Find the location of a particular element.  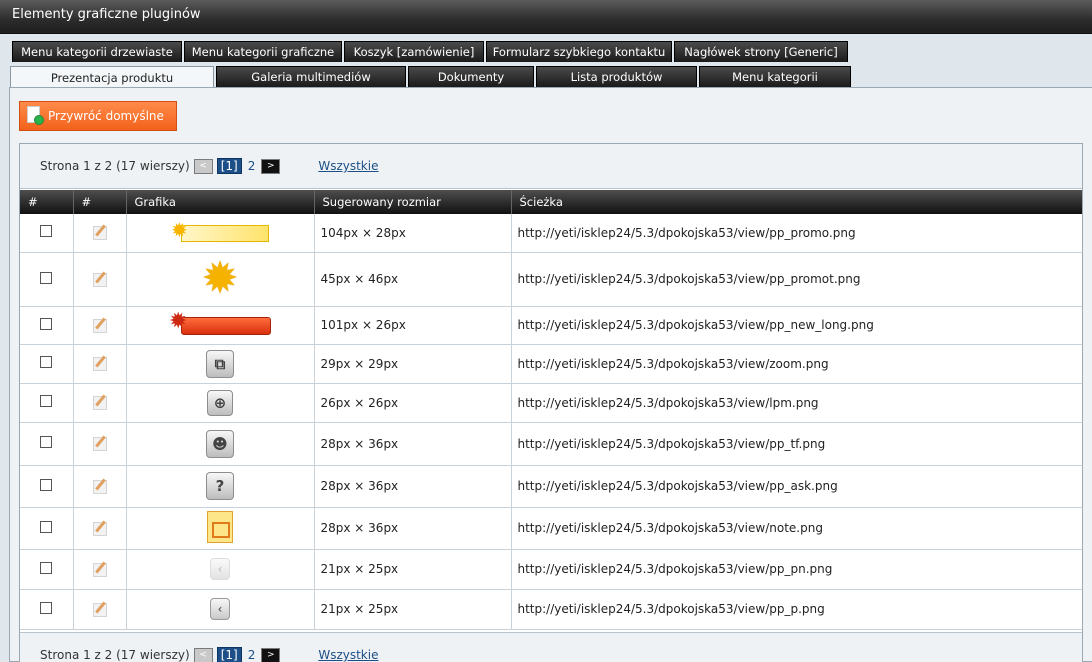

tab-menu-kategorii-drzewiaste: Menu kategorii drzewiaste is located at coordinates (97, 51).